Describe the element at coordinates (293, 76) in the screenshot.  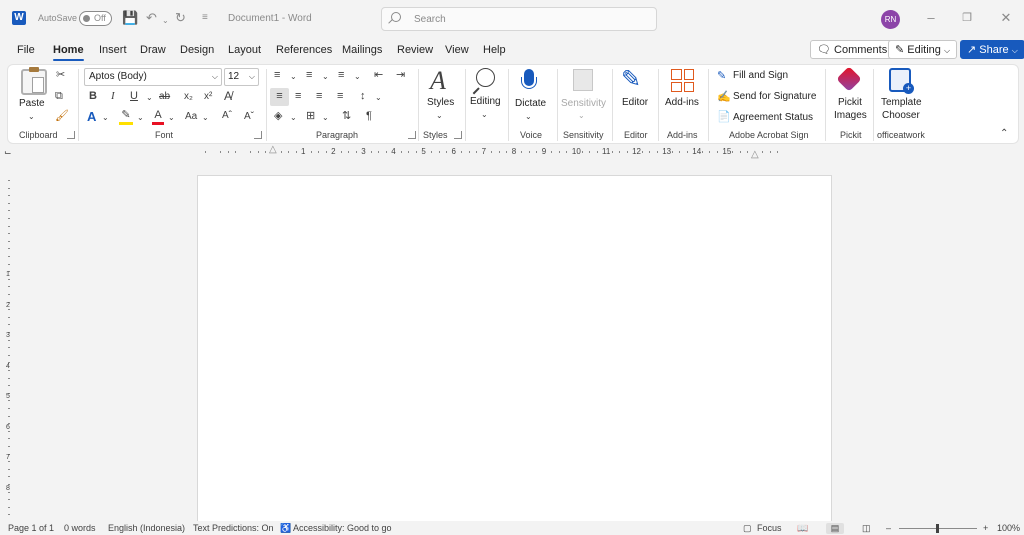
I see `bullets-dropdown-icon: ⌄` at that location.